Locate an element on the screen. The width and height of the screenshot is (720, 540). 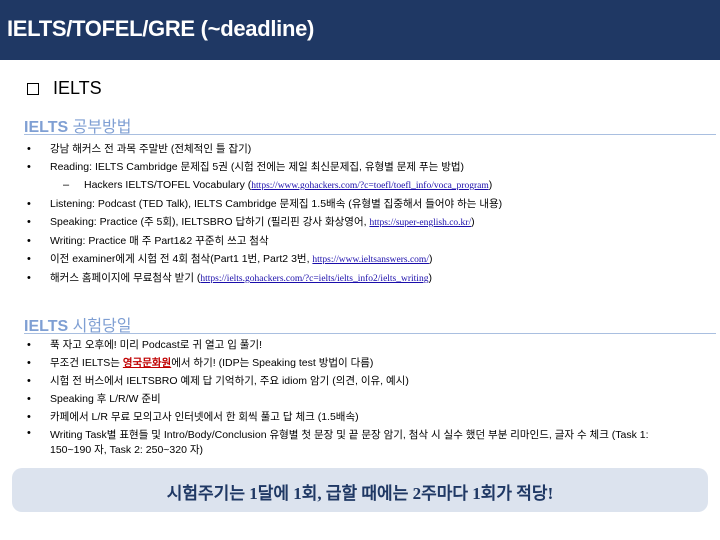
list-item: 강남 해커스 전 과목 주말반 (전체적인 틀 잡기) is located at coordinates (251, 149).